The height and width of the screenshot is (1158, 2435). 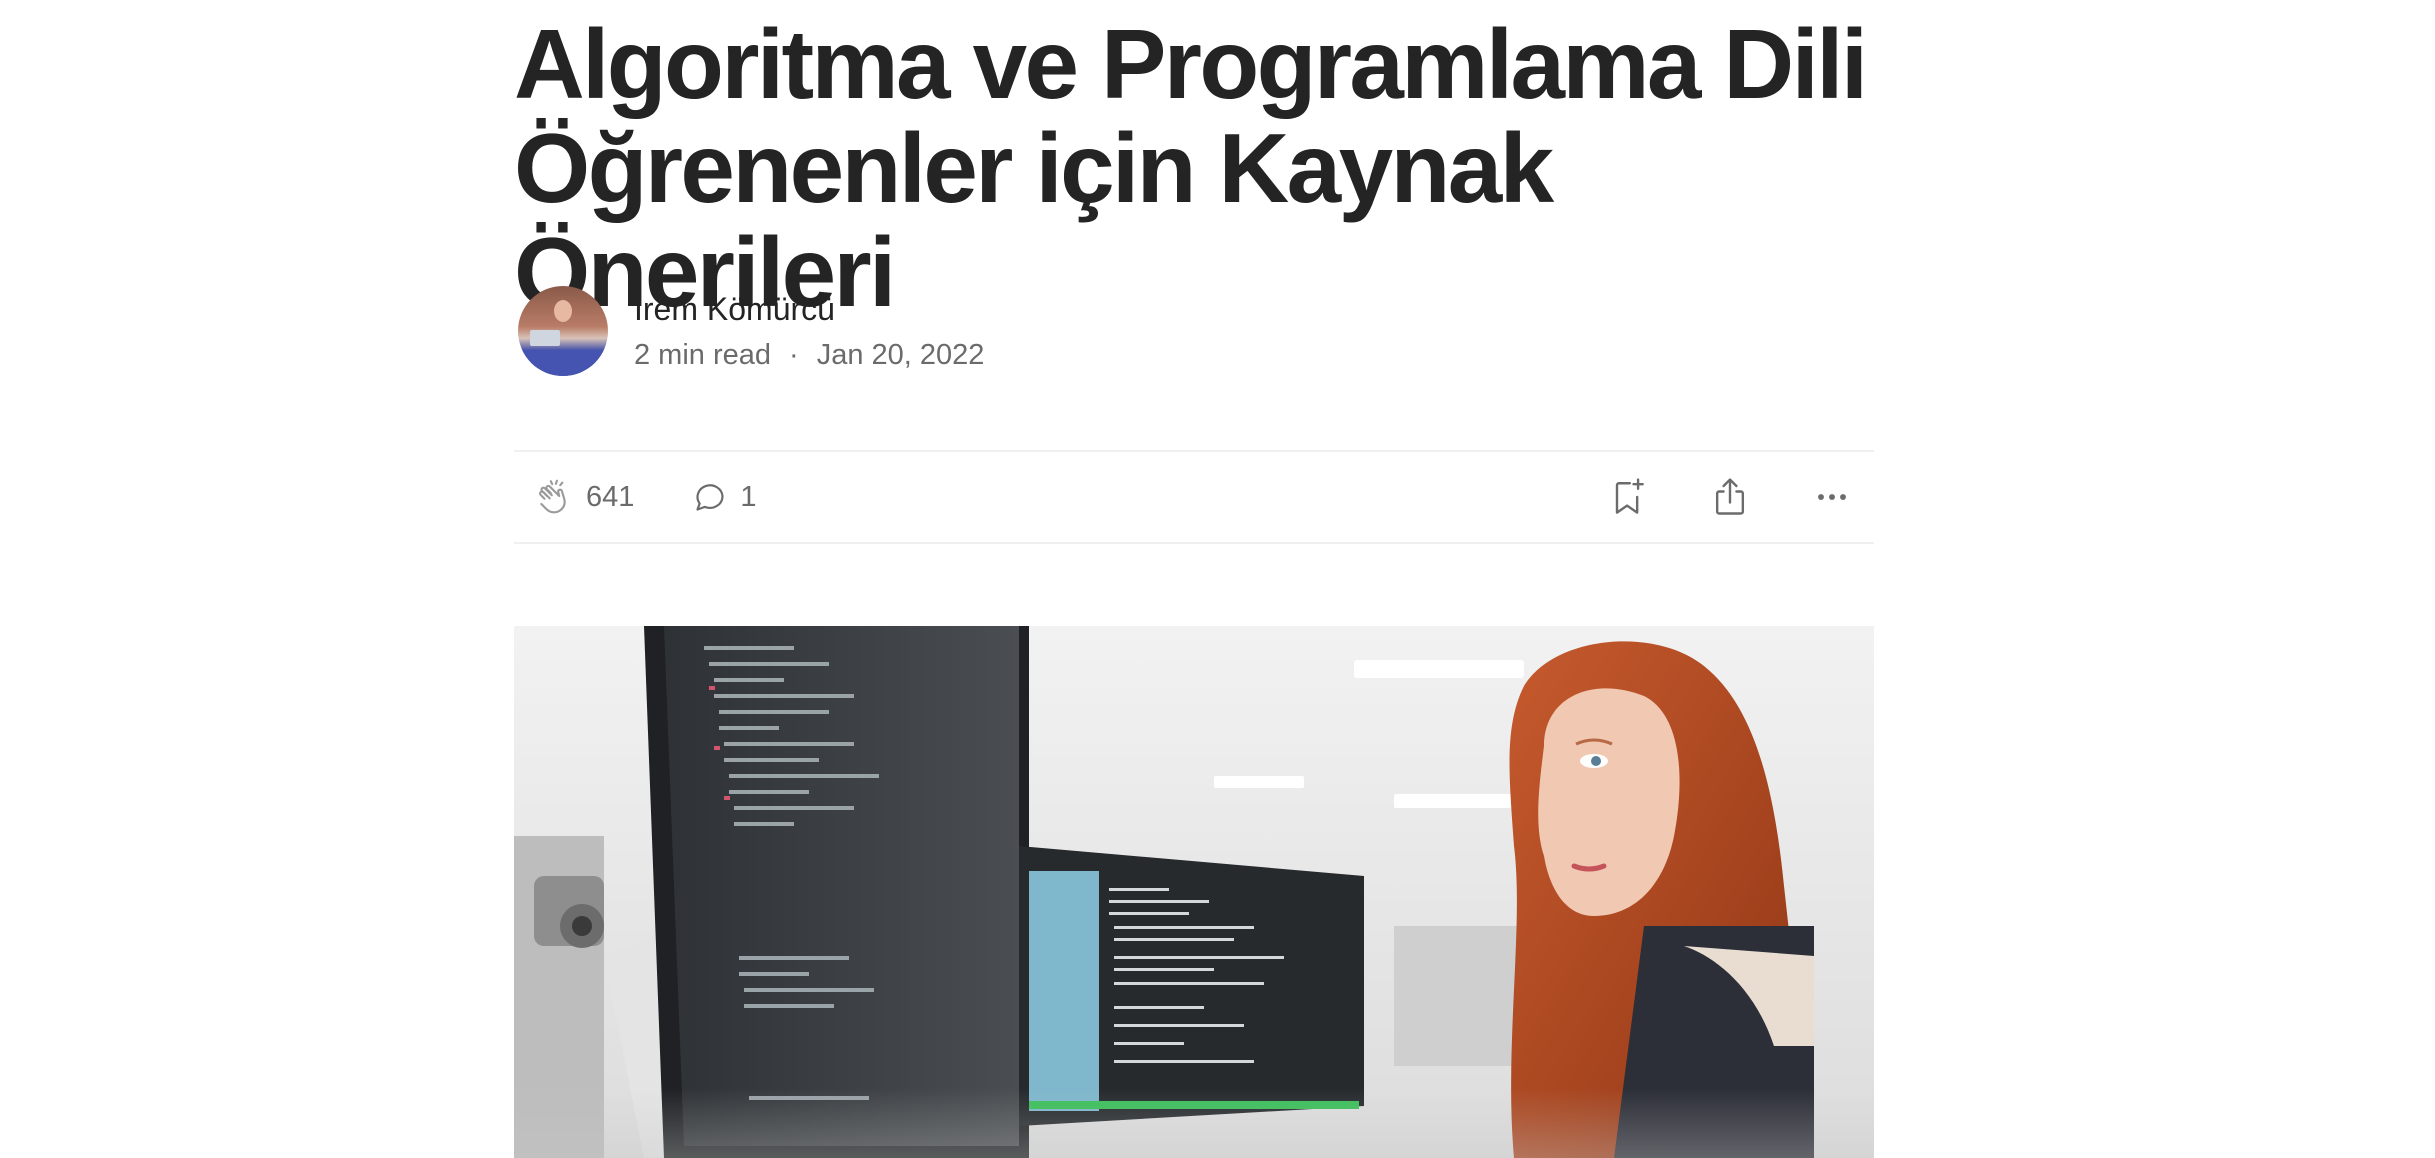 I want to click on bookmark-add-icon, so click(x=1629, y=496).